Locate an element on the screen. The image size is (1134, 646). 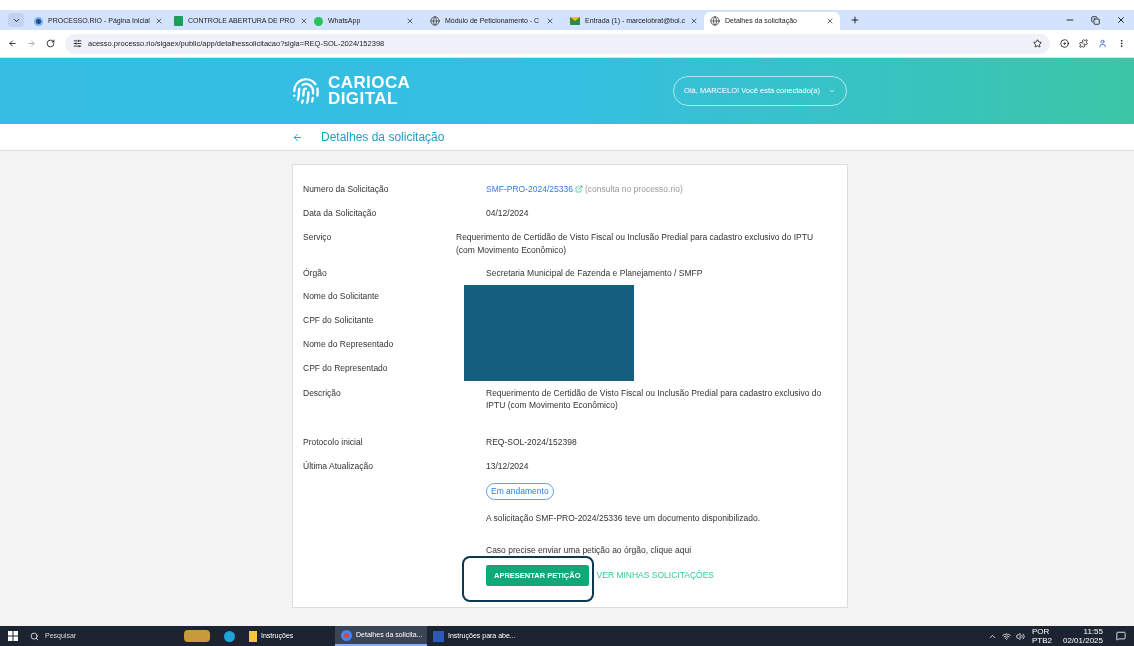
globe-logo-icon is located at coordinates (38, 21).